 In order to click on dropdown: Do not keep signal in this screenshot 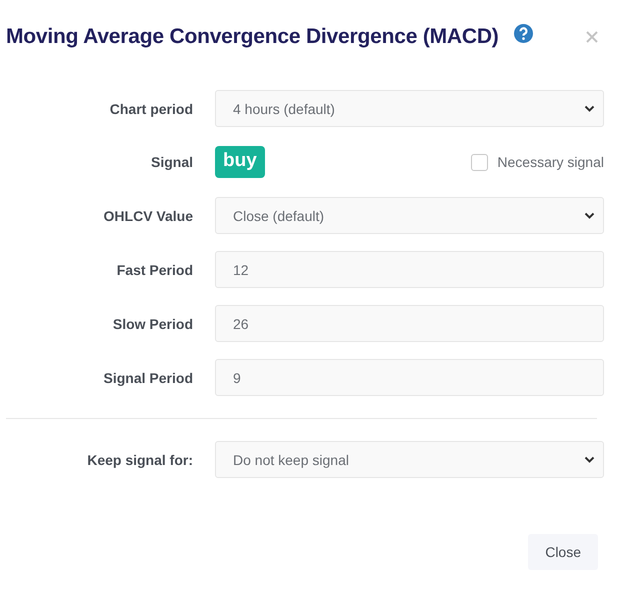, I will do `click(409, 459)`.